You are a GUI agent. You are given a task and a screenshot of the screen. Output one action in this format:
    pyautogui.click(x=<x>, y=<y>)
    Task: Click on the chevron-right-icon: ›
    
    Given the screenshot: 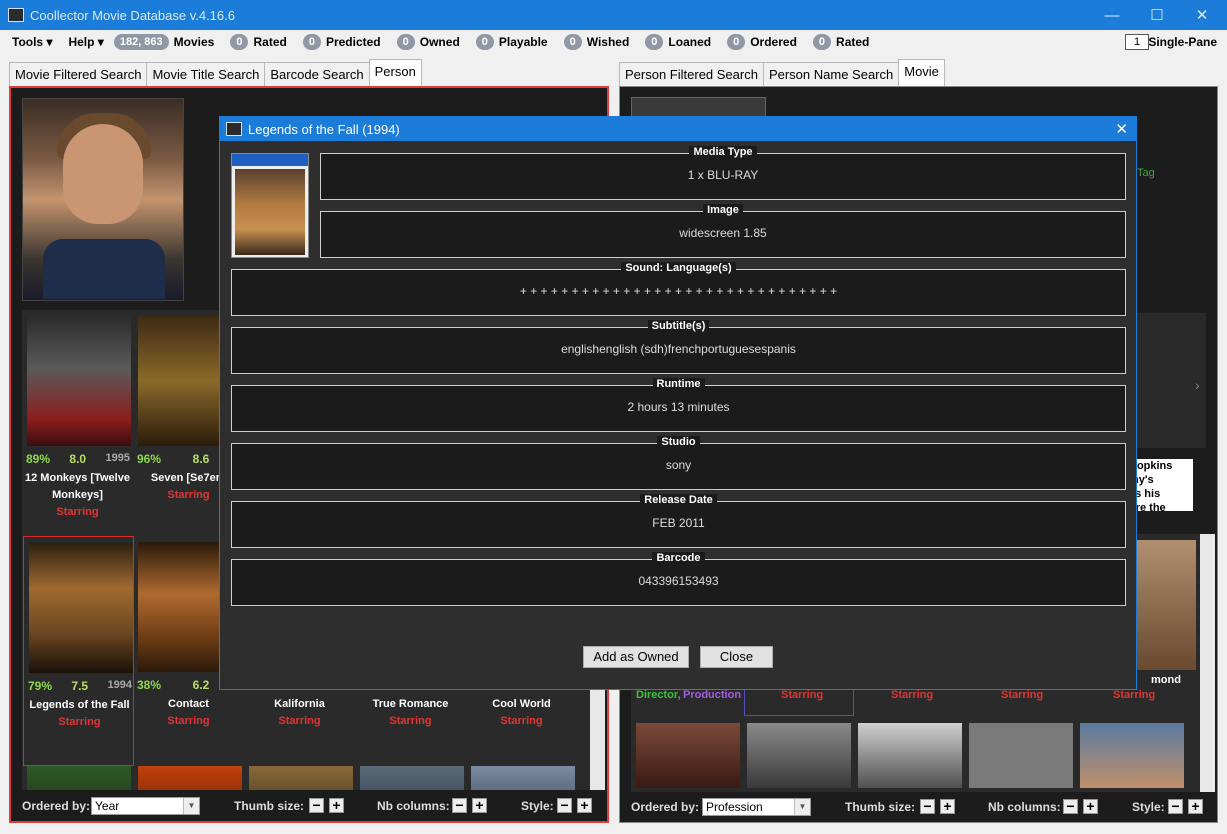 What is the action you would take?
    pyautogui.click(x=1197, y=385)
    